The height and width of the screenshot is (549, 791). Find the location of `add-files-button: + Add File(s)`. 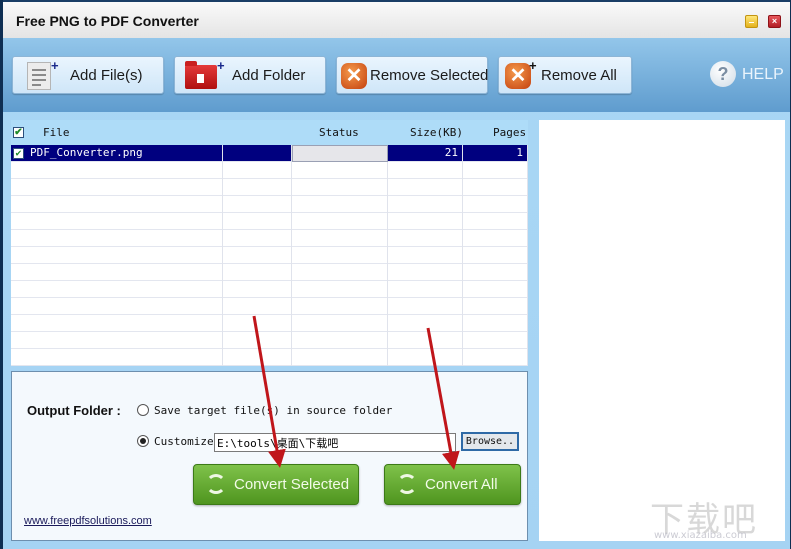

add-files-button: + Add File(s) is located at coordinates (88, 75).